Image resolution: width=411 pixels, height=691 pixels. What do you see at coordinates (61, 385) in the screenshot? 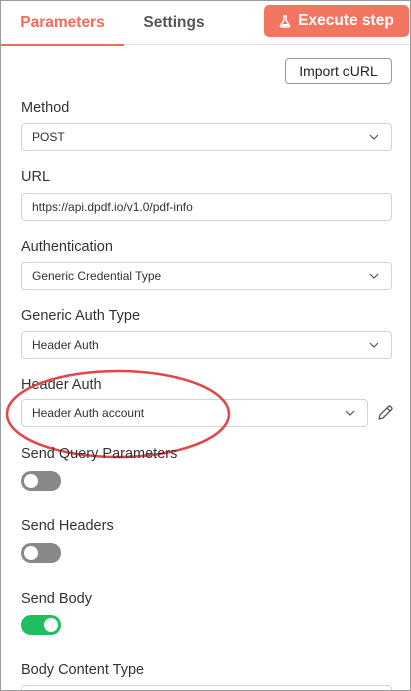
I see `header-auth-label: Header Auth` at bounding box center [61, 385].